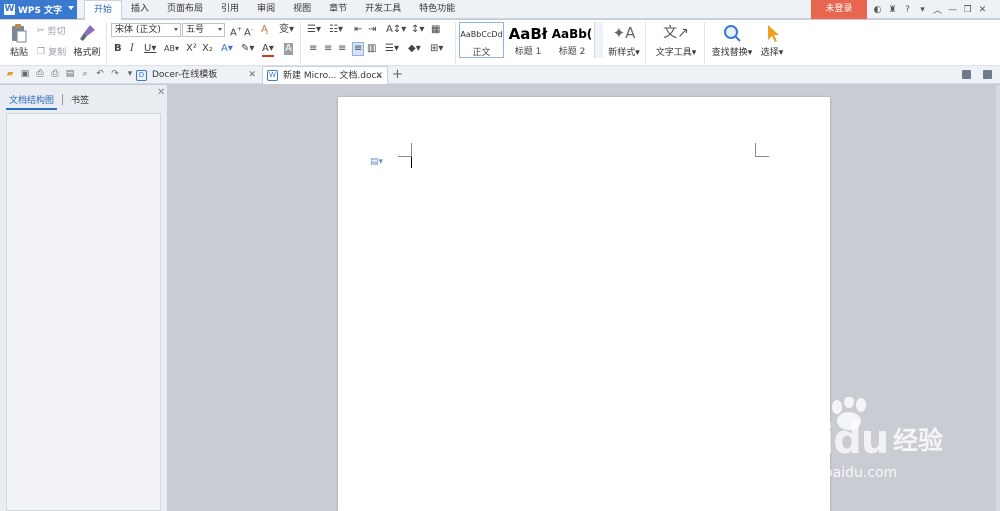 Image resolution: width=1000 pixels, height=511 pixels. What do you see at coordinates (236, 31) in the screenshot?
I see `grow-font-icon: A+` at bounding box center [236, 31].